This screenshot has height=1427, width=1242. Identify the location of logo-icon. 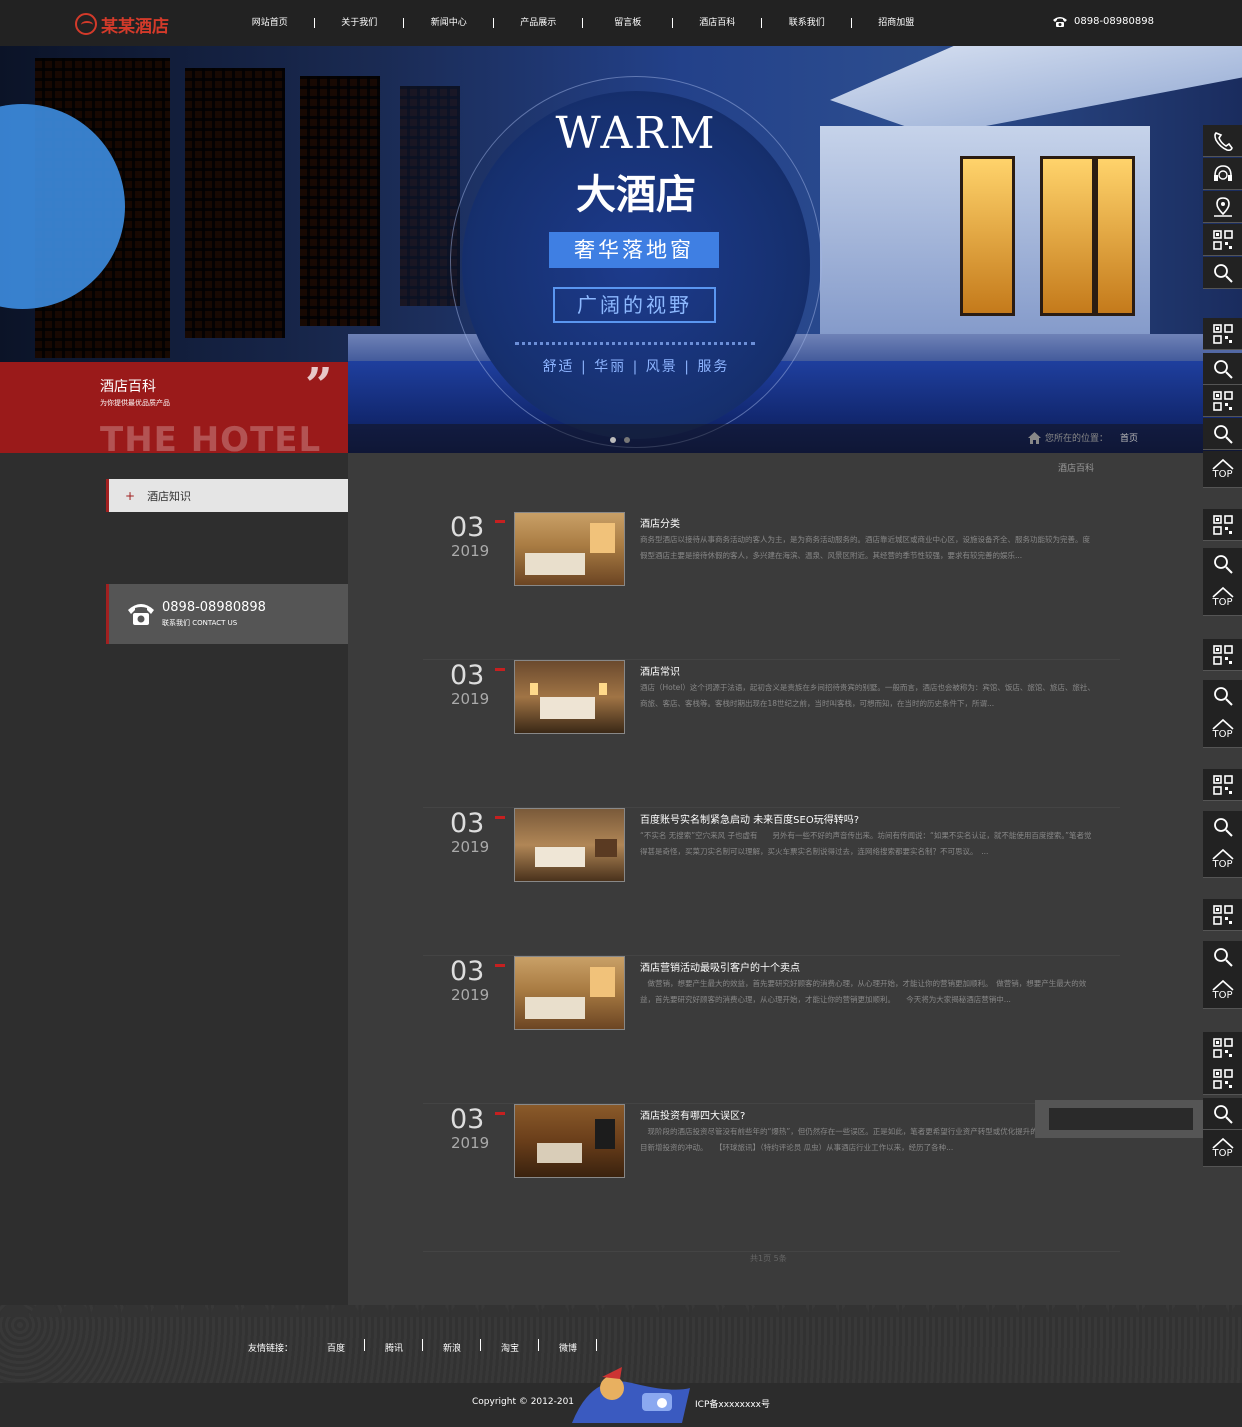
(86, 24).